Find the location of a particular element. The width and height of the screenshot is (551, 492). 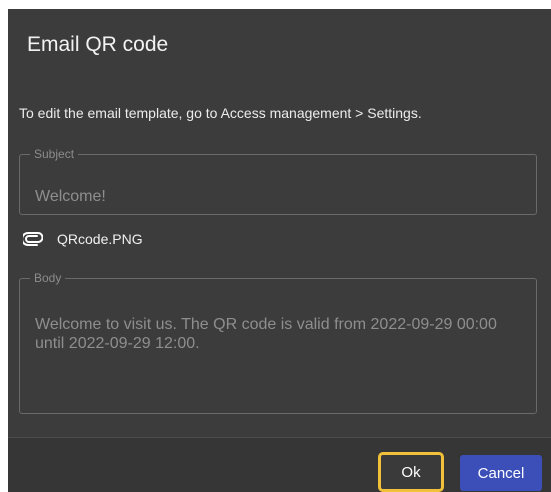

dialog-title: Email QR code is located at coordinates (98, 44).